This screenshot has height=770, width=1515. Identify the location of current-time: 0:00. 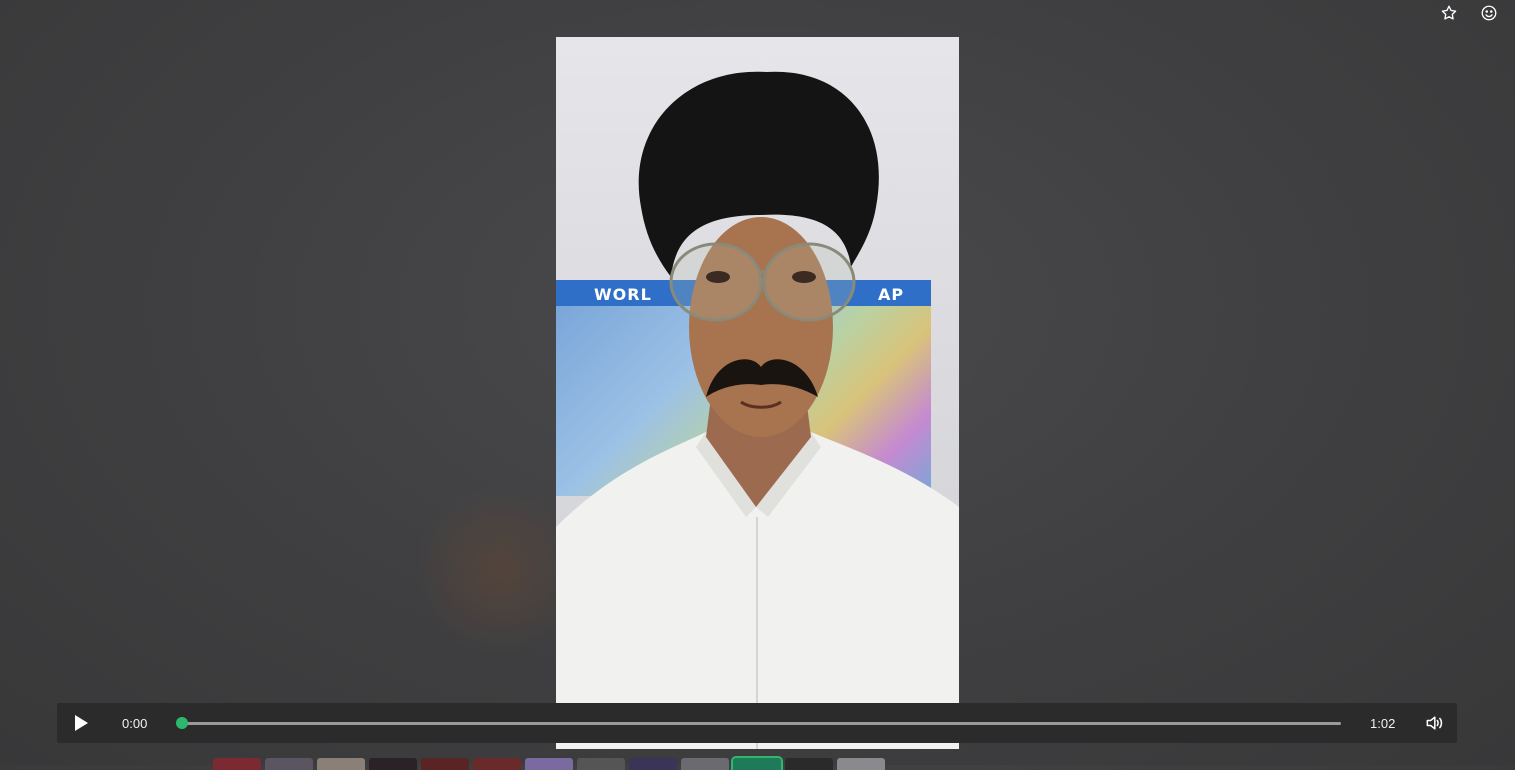
(135, 723).